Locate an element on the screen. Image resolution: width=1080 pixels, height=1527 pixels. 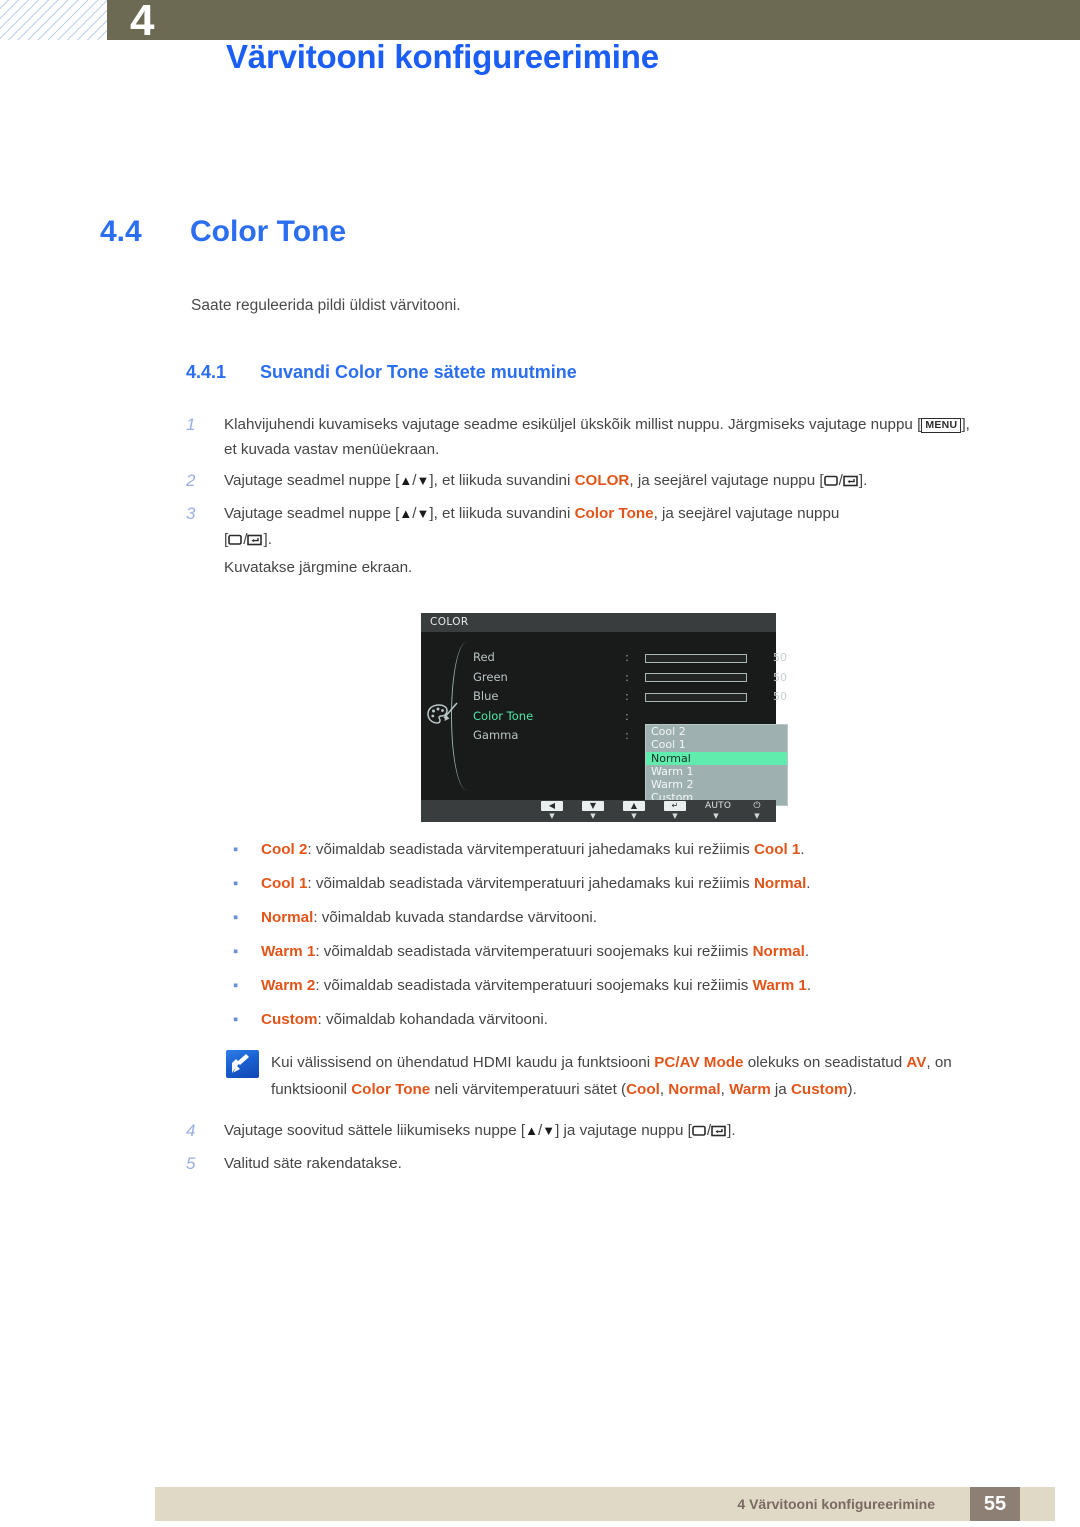
note-term-av: AV is located at coordinates (916, 1062).